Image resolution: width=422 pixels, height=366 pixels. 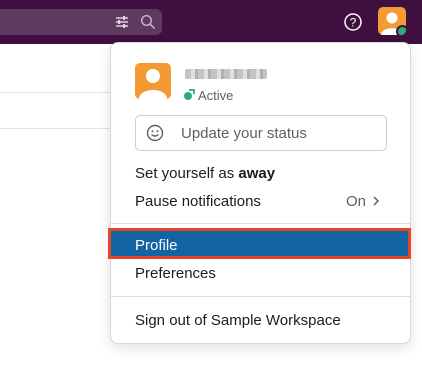 What do you see at coordinates (376, 201) in the screenshot?
I see `chevron-right-icon` at bounding box center [376, 201].